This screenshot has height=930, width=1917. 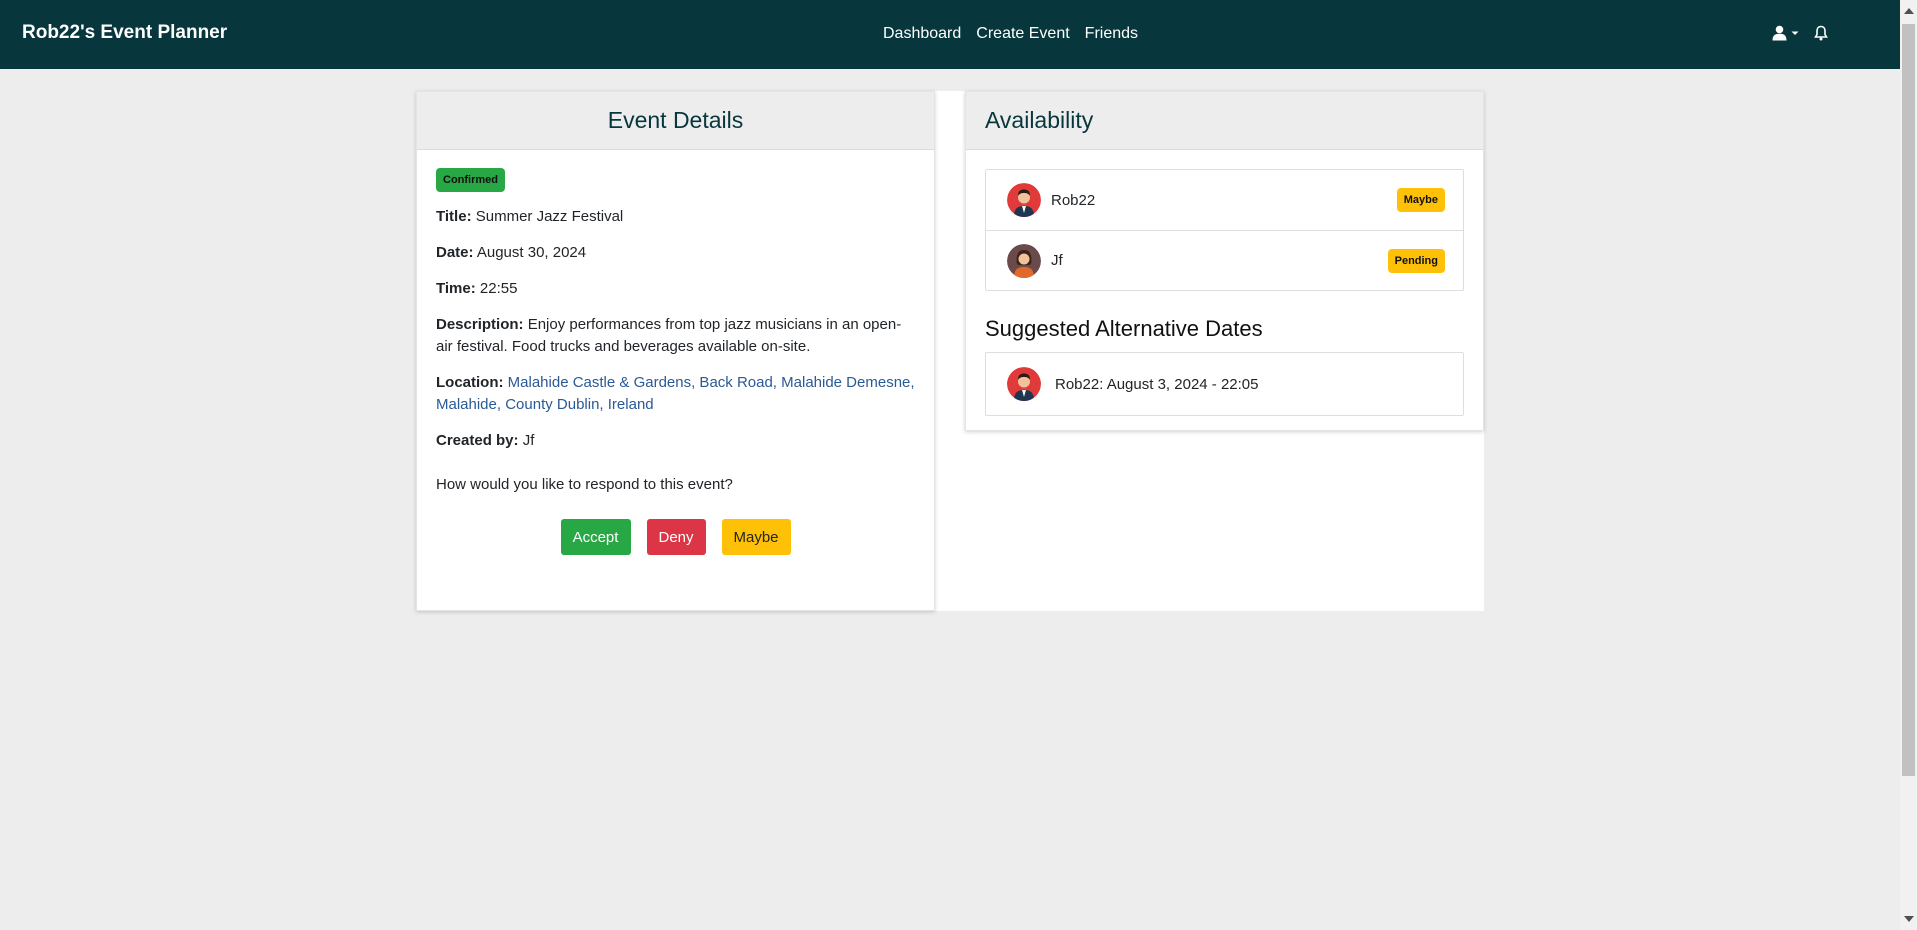 What do you see at coordinates (480, 324) in the screenshot?
I see `event-description-label: Description:` at bounding box center [480, 324].